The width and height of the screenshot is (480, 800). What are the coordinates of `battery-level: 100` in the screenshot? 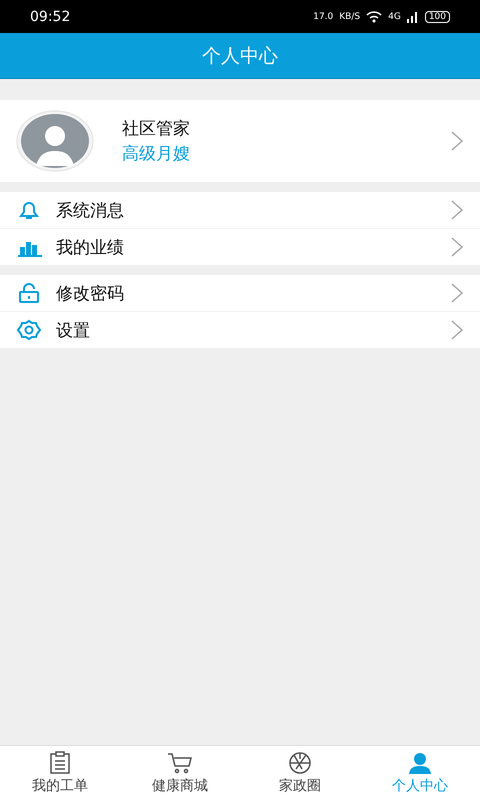 It's located at (437, 16).